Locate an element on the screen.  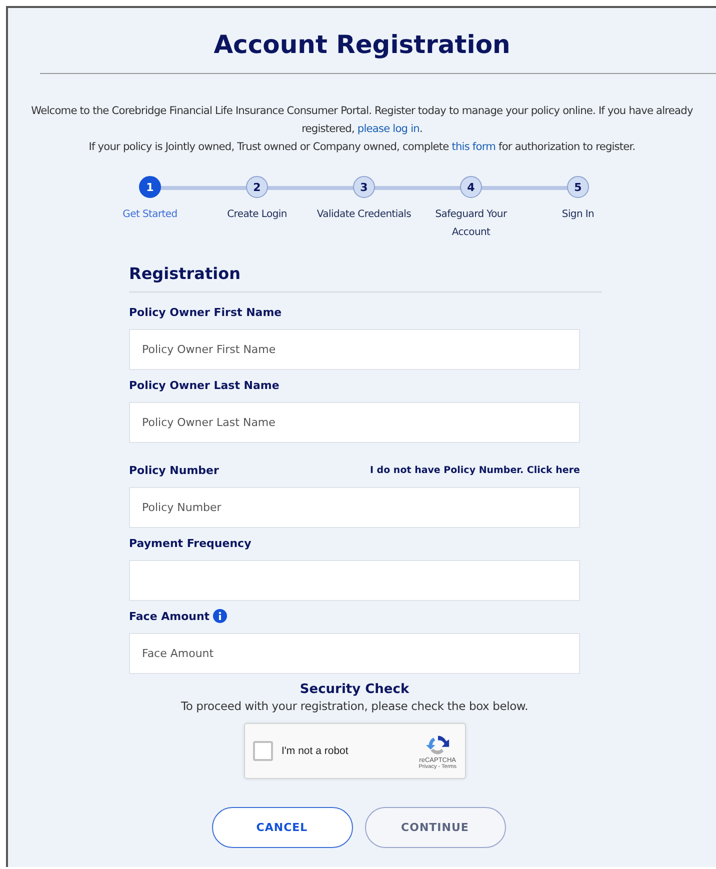
field-label: Face Amount is located at coordinates (169, 616).